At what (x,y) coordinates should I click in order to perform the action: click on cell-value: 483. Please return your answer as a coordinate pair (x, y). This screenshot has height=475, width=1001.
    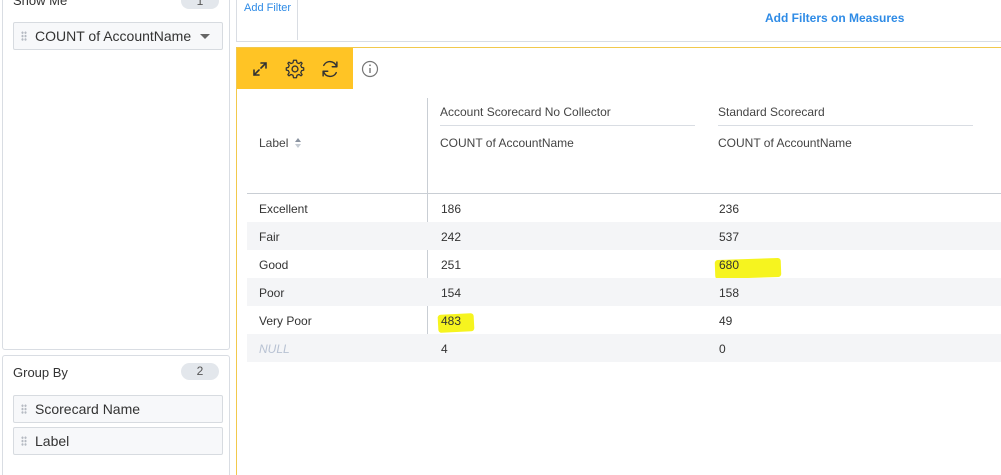
    Looking at the image, I should click on (451, 321).